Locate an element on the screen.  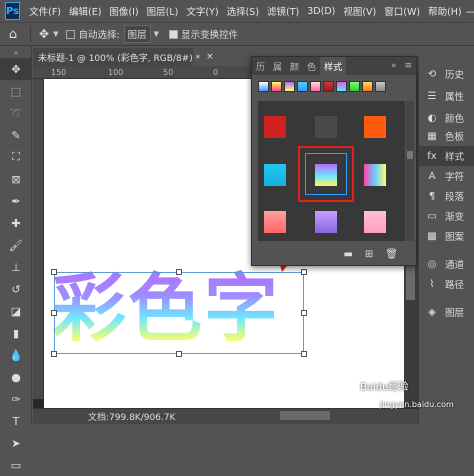
style-preset-red is located at coordinates (275, 127).